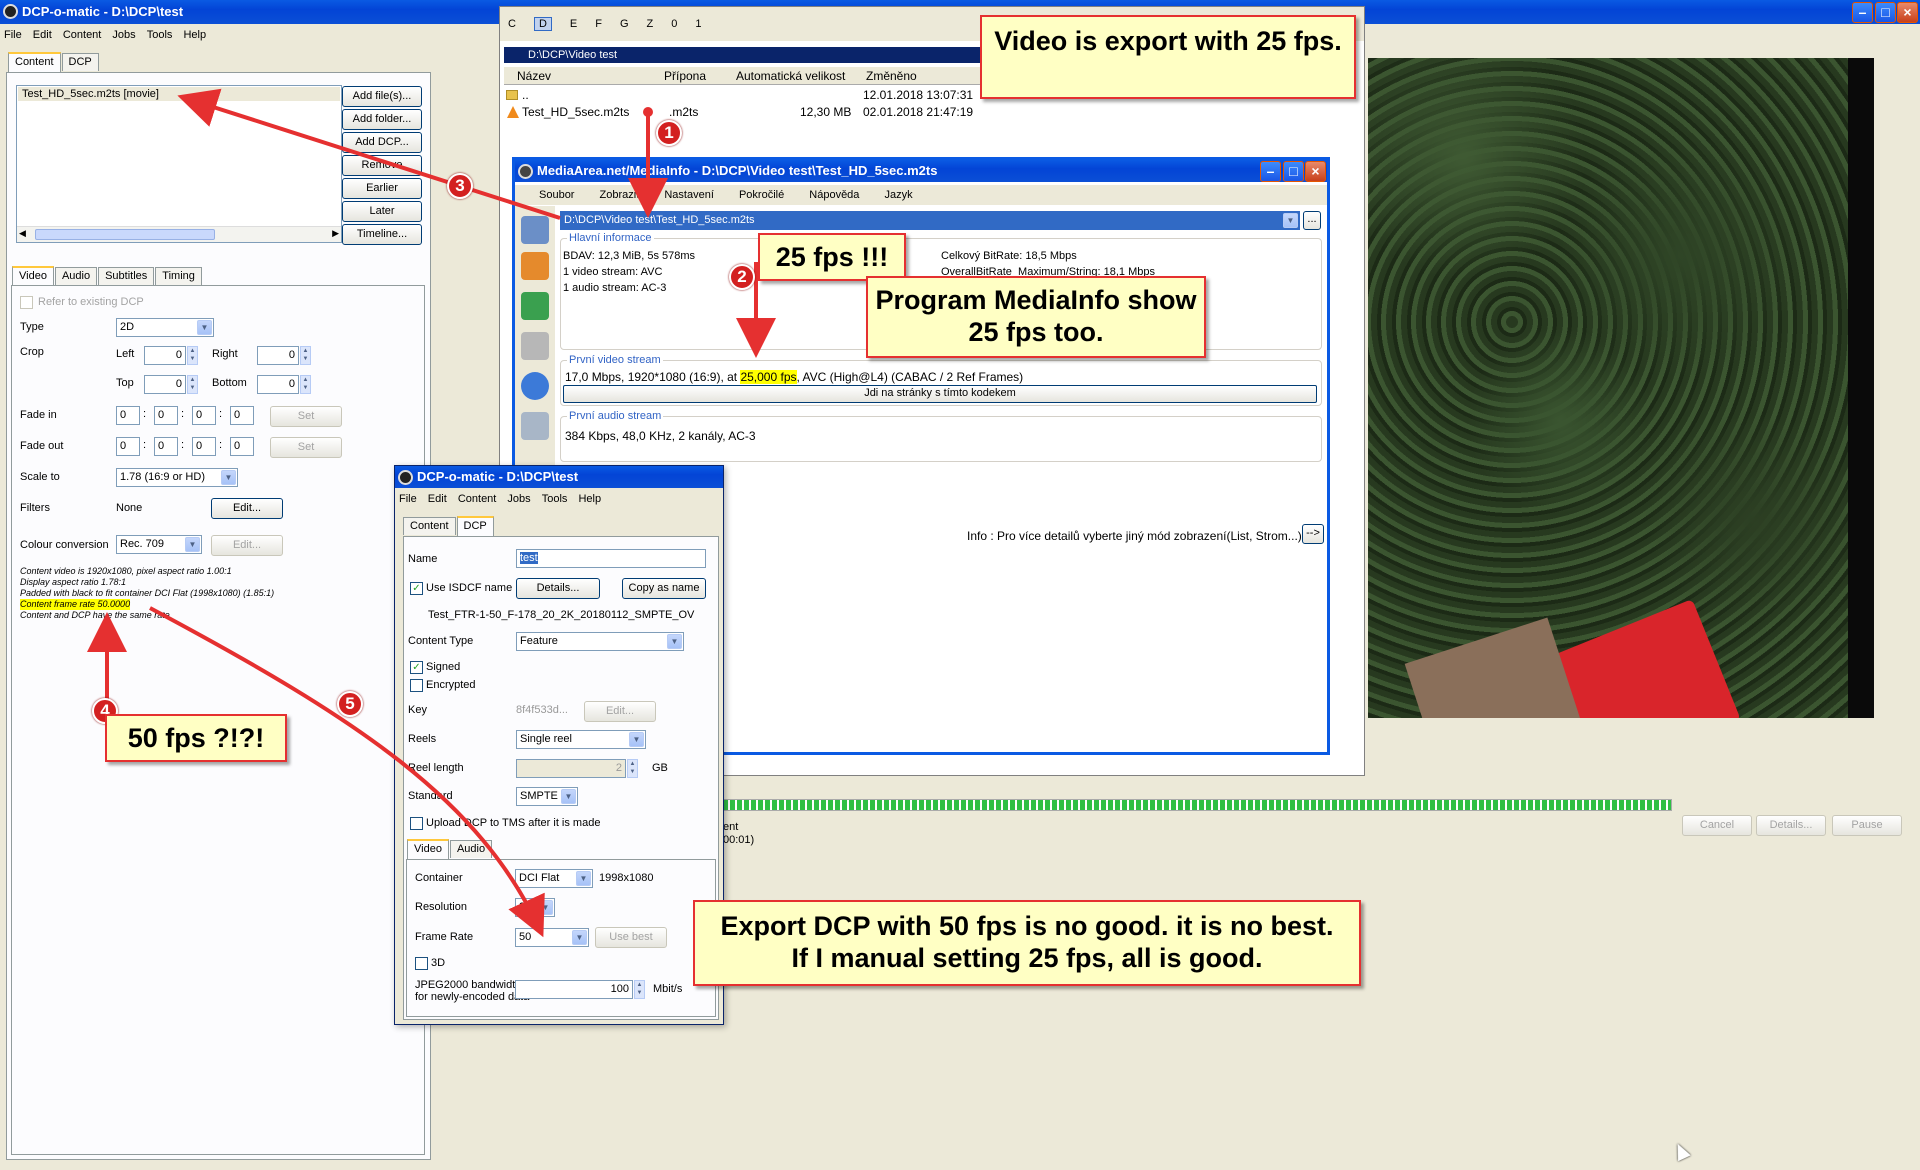 This screenshot has width=1920, height=1170. What do you see at coordinates (196, 738) in the screenshot?
I see `callout-50fps: 50 fps ?!?!` at bounding box center [196, 738].